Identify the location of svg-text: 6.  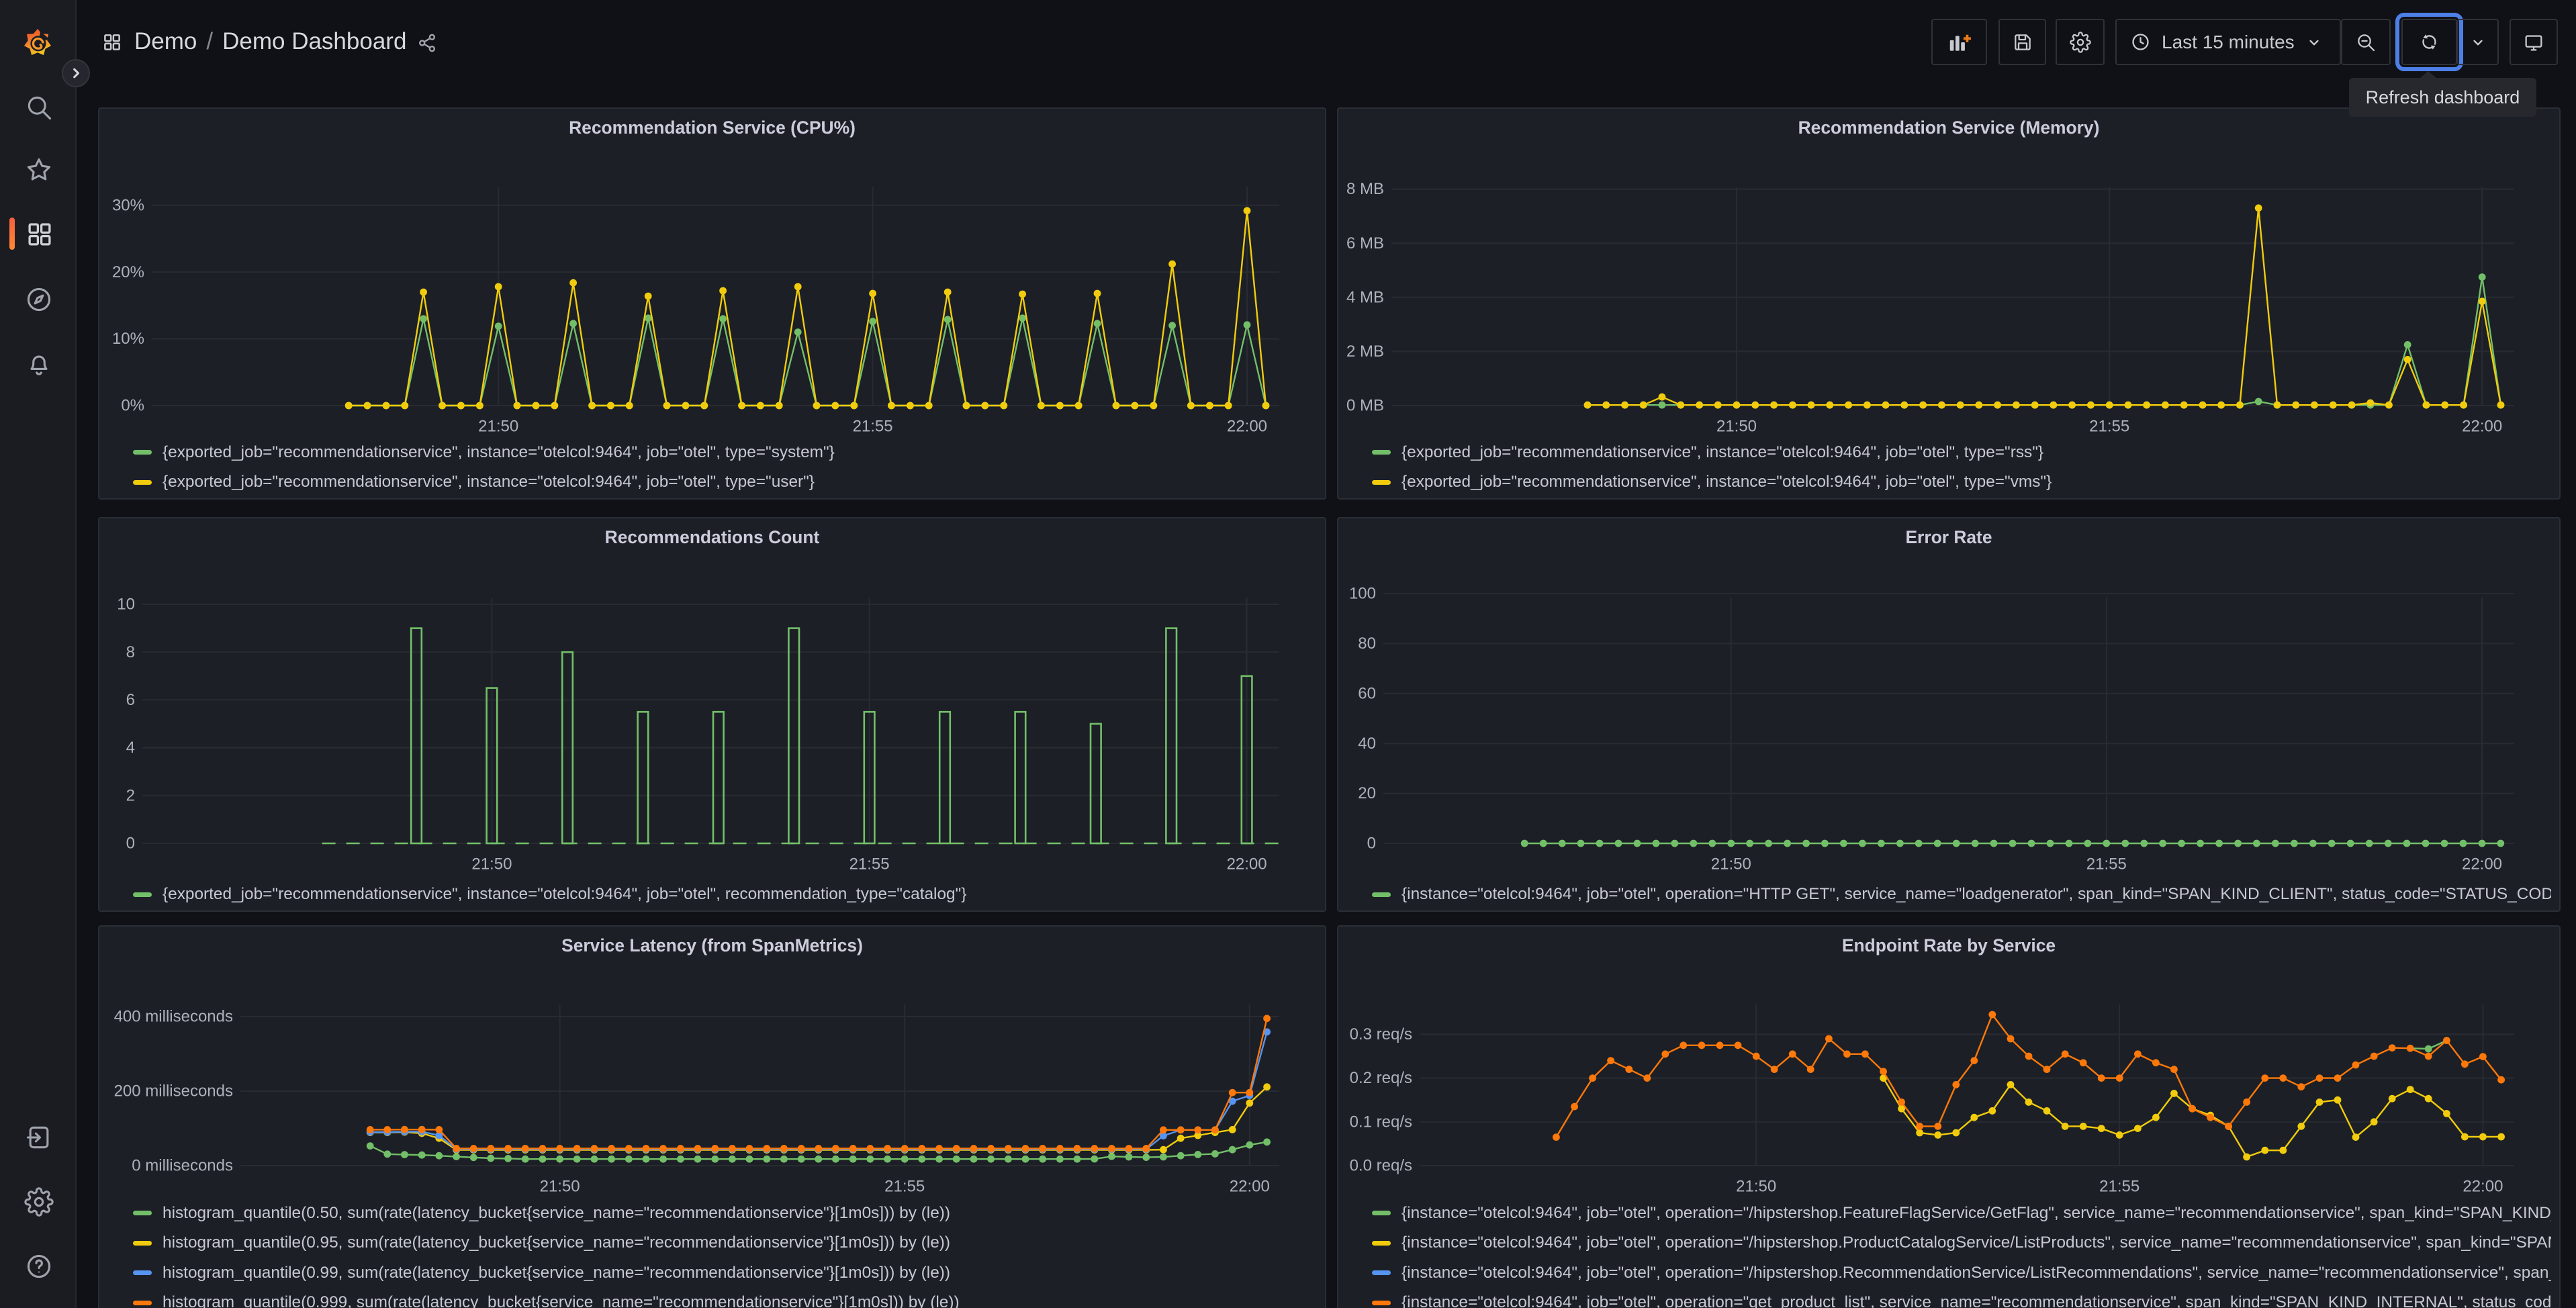
(130, 700).